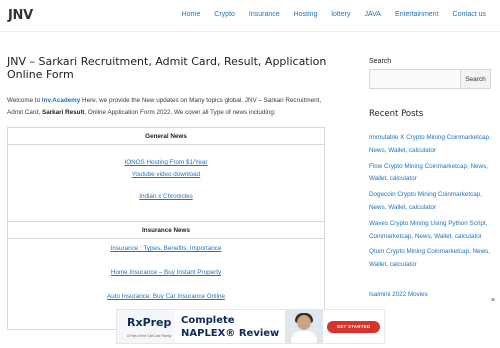  I want to click on nav-java: JAVA, so click(372, 14).